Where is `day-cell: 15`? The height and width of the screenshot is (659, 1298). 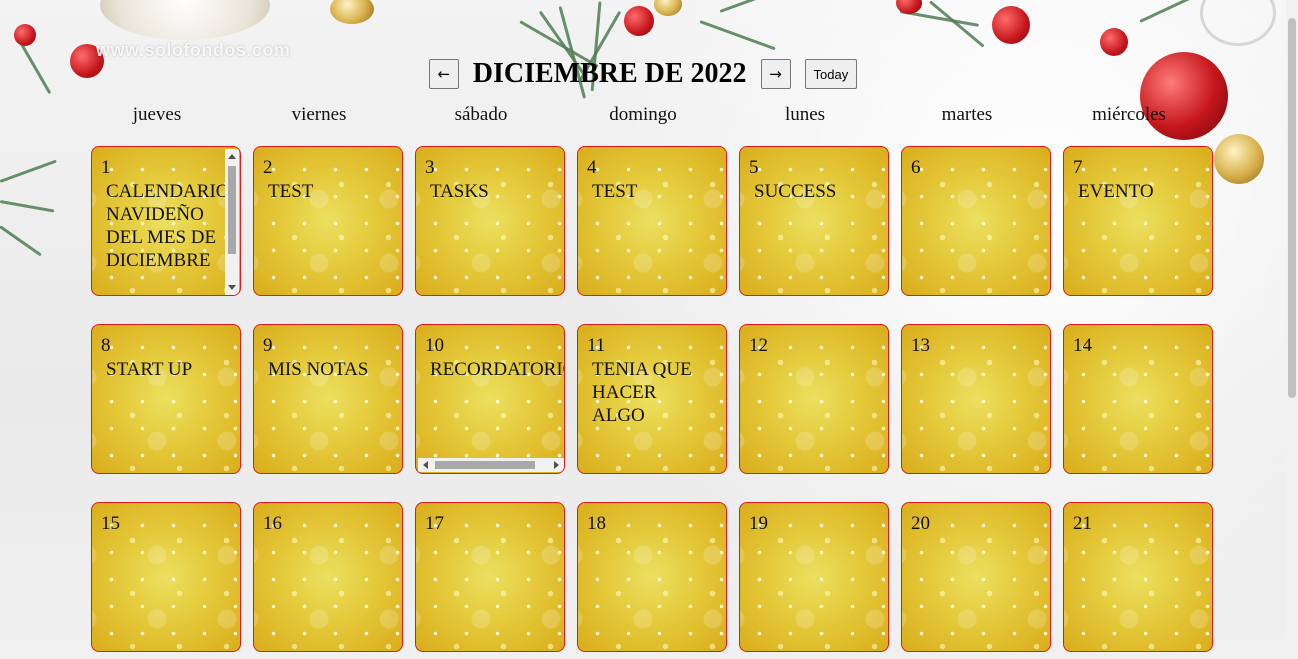 day-cell: 15 is located at coordinates (166, 577).